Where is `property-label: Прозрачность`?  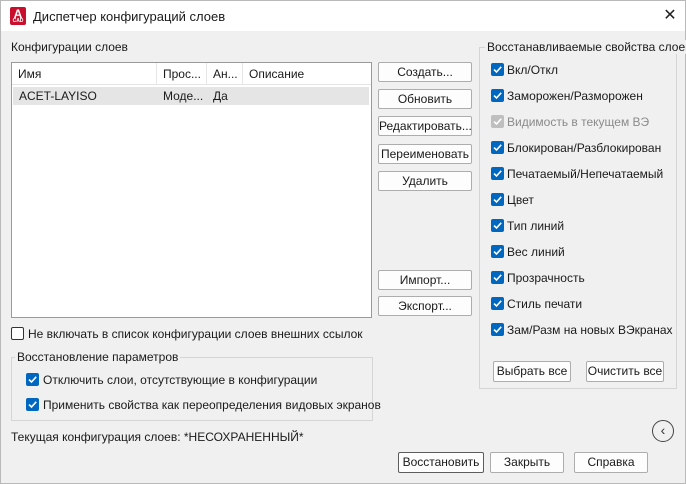 property-label: Прозрачность is located at coordinates (546, 278).